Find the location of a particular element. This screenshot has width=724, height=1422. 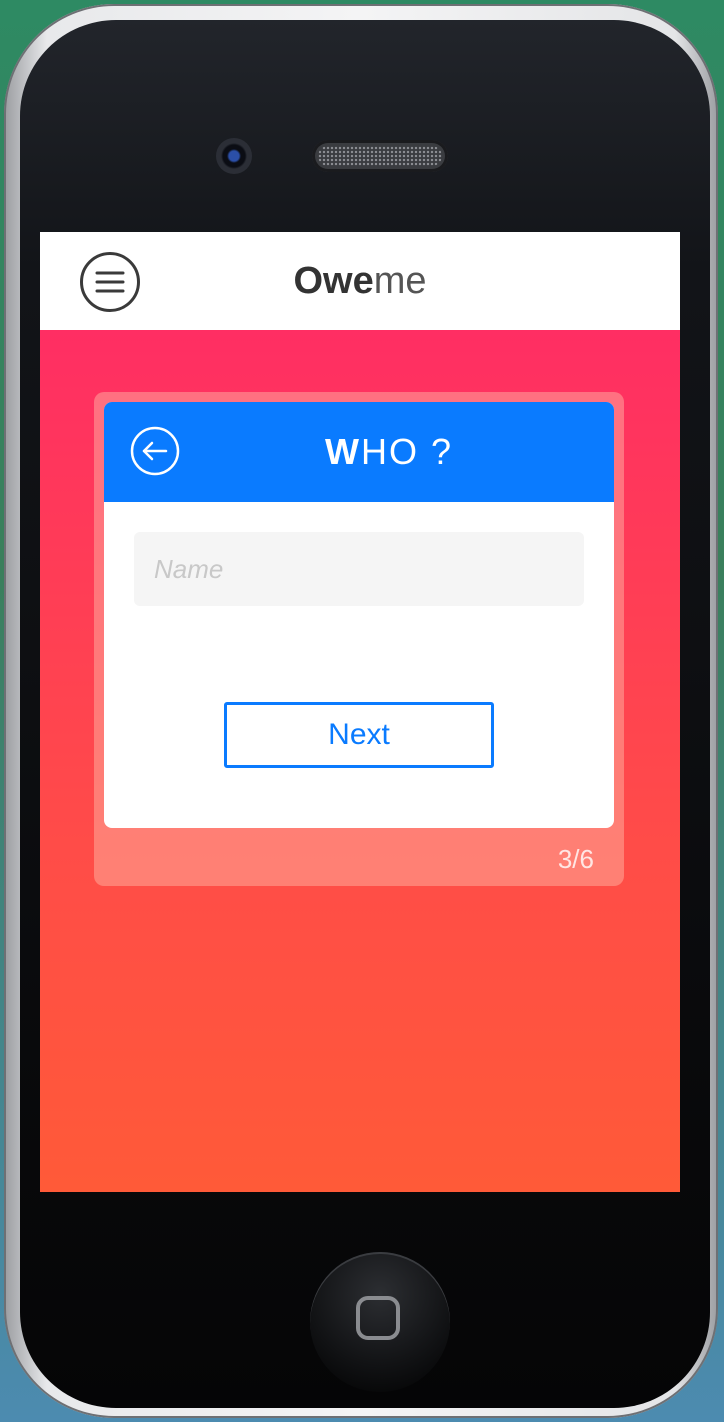

earpiece-speaker is located at coordinates (380, 156).